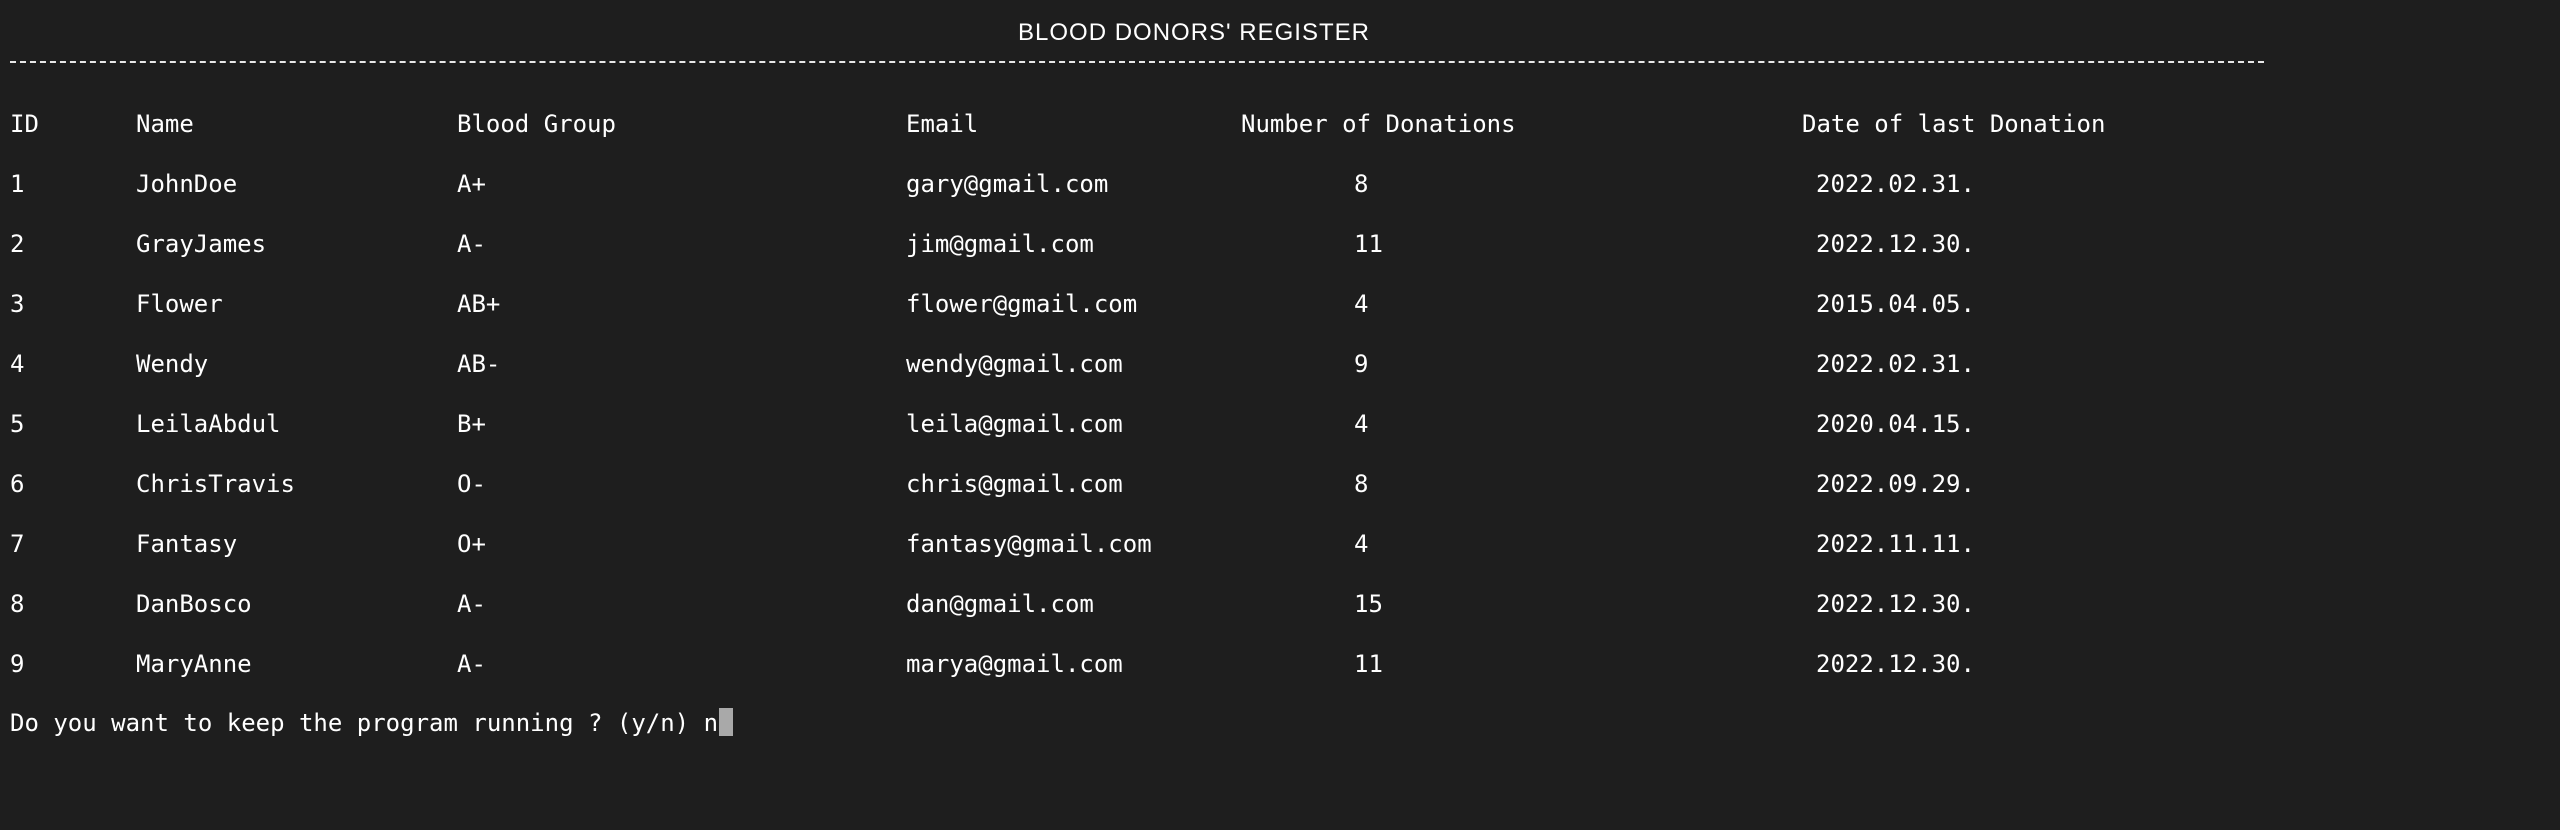 Image resolution: width=2560 pixels, height=830 pixels. I want to click on donor-blood-group: O-, so click(471, 484).